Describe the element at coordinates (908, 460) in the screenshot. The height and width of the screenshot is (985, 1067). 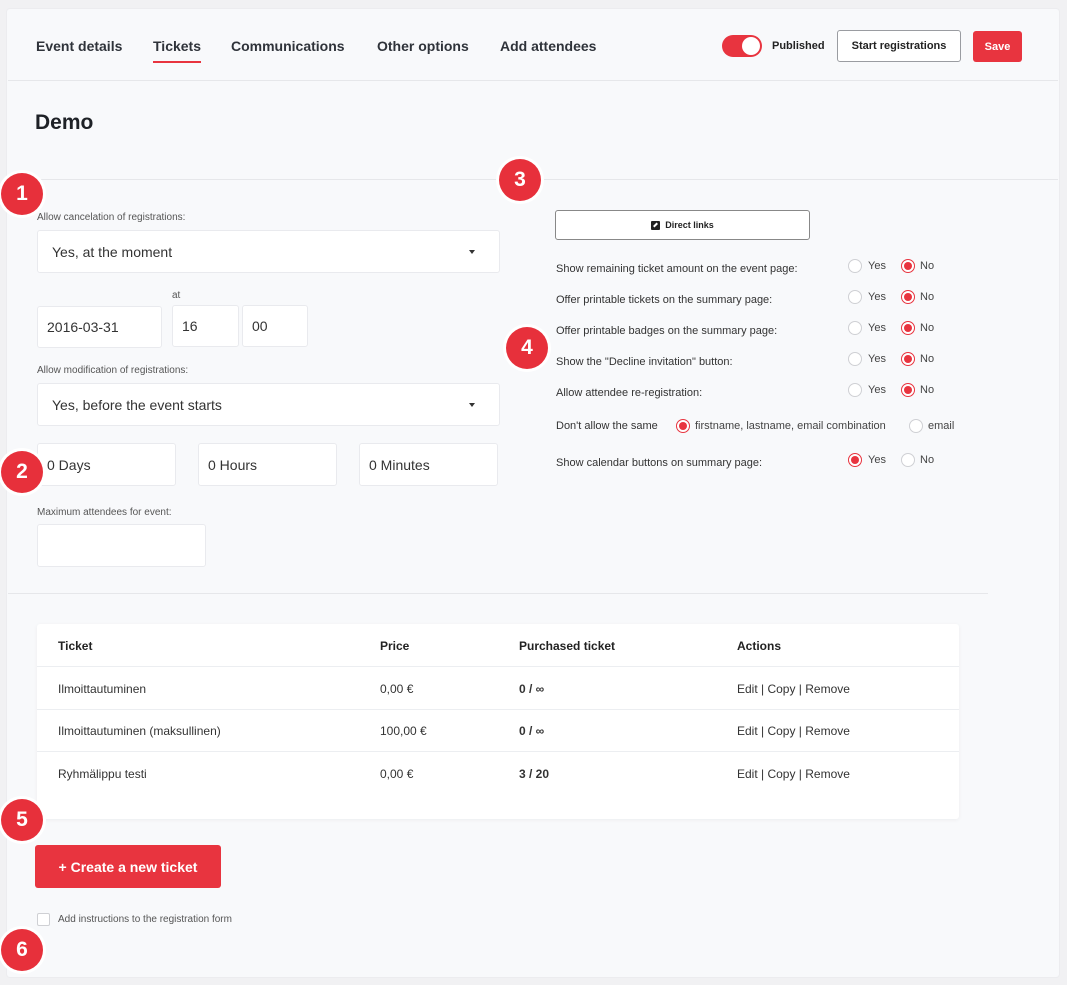
I see `radio-calendar-no` at that location.